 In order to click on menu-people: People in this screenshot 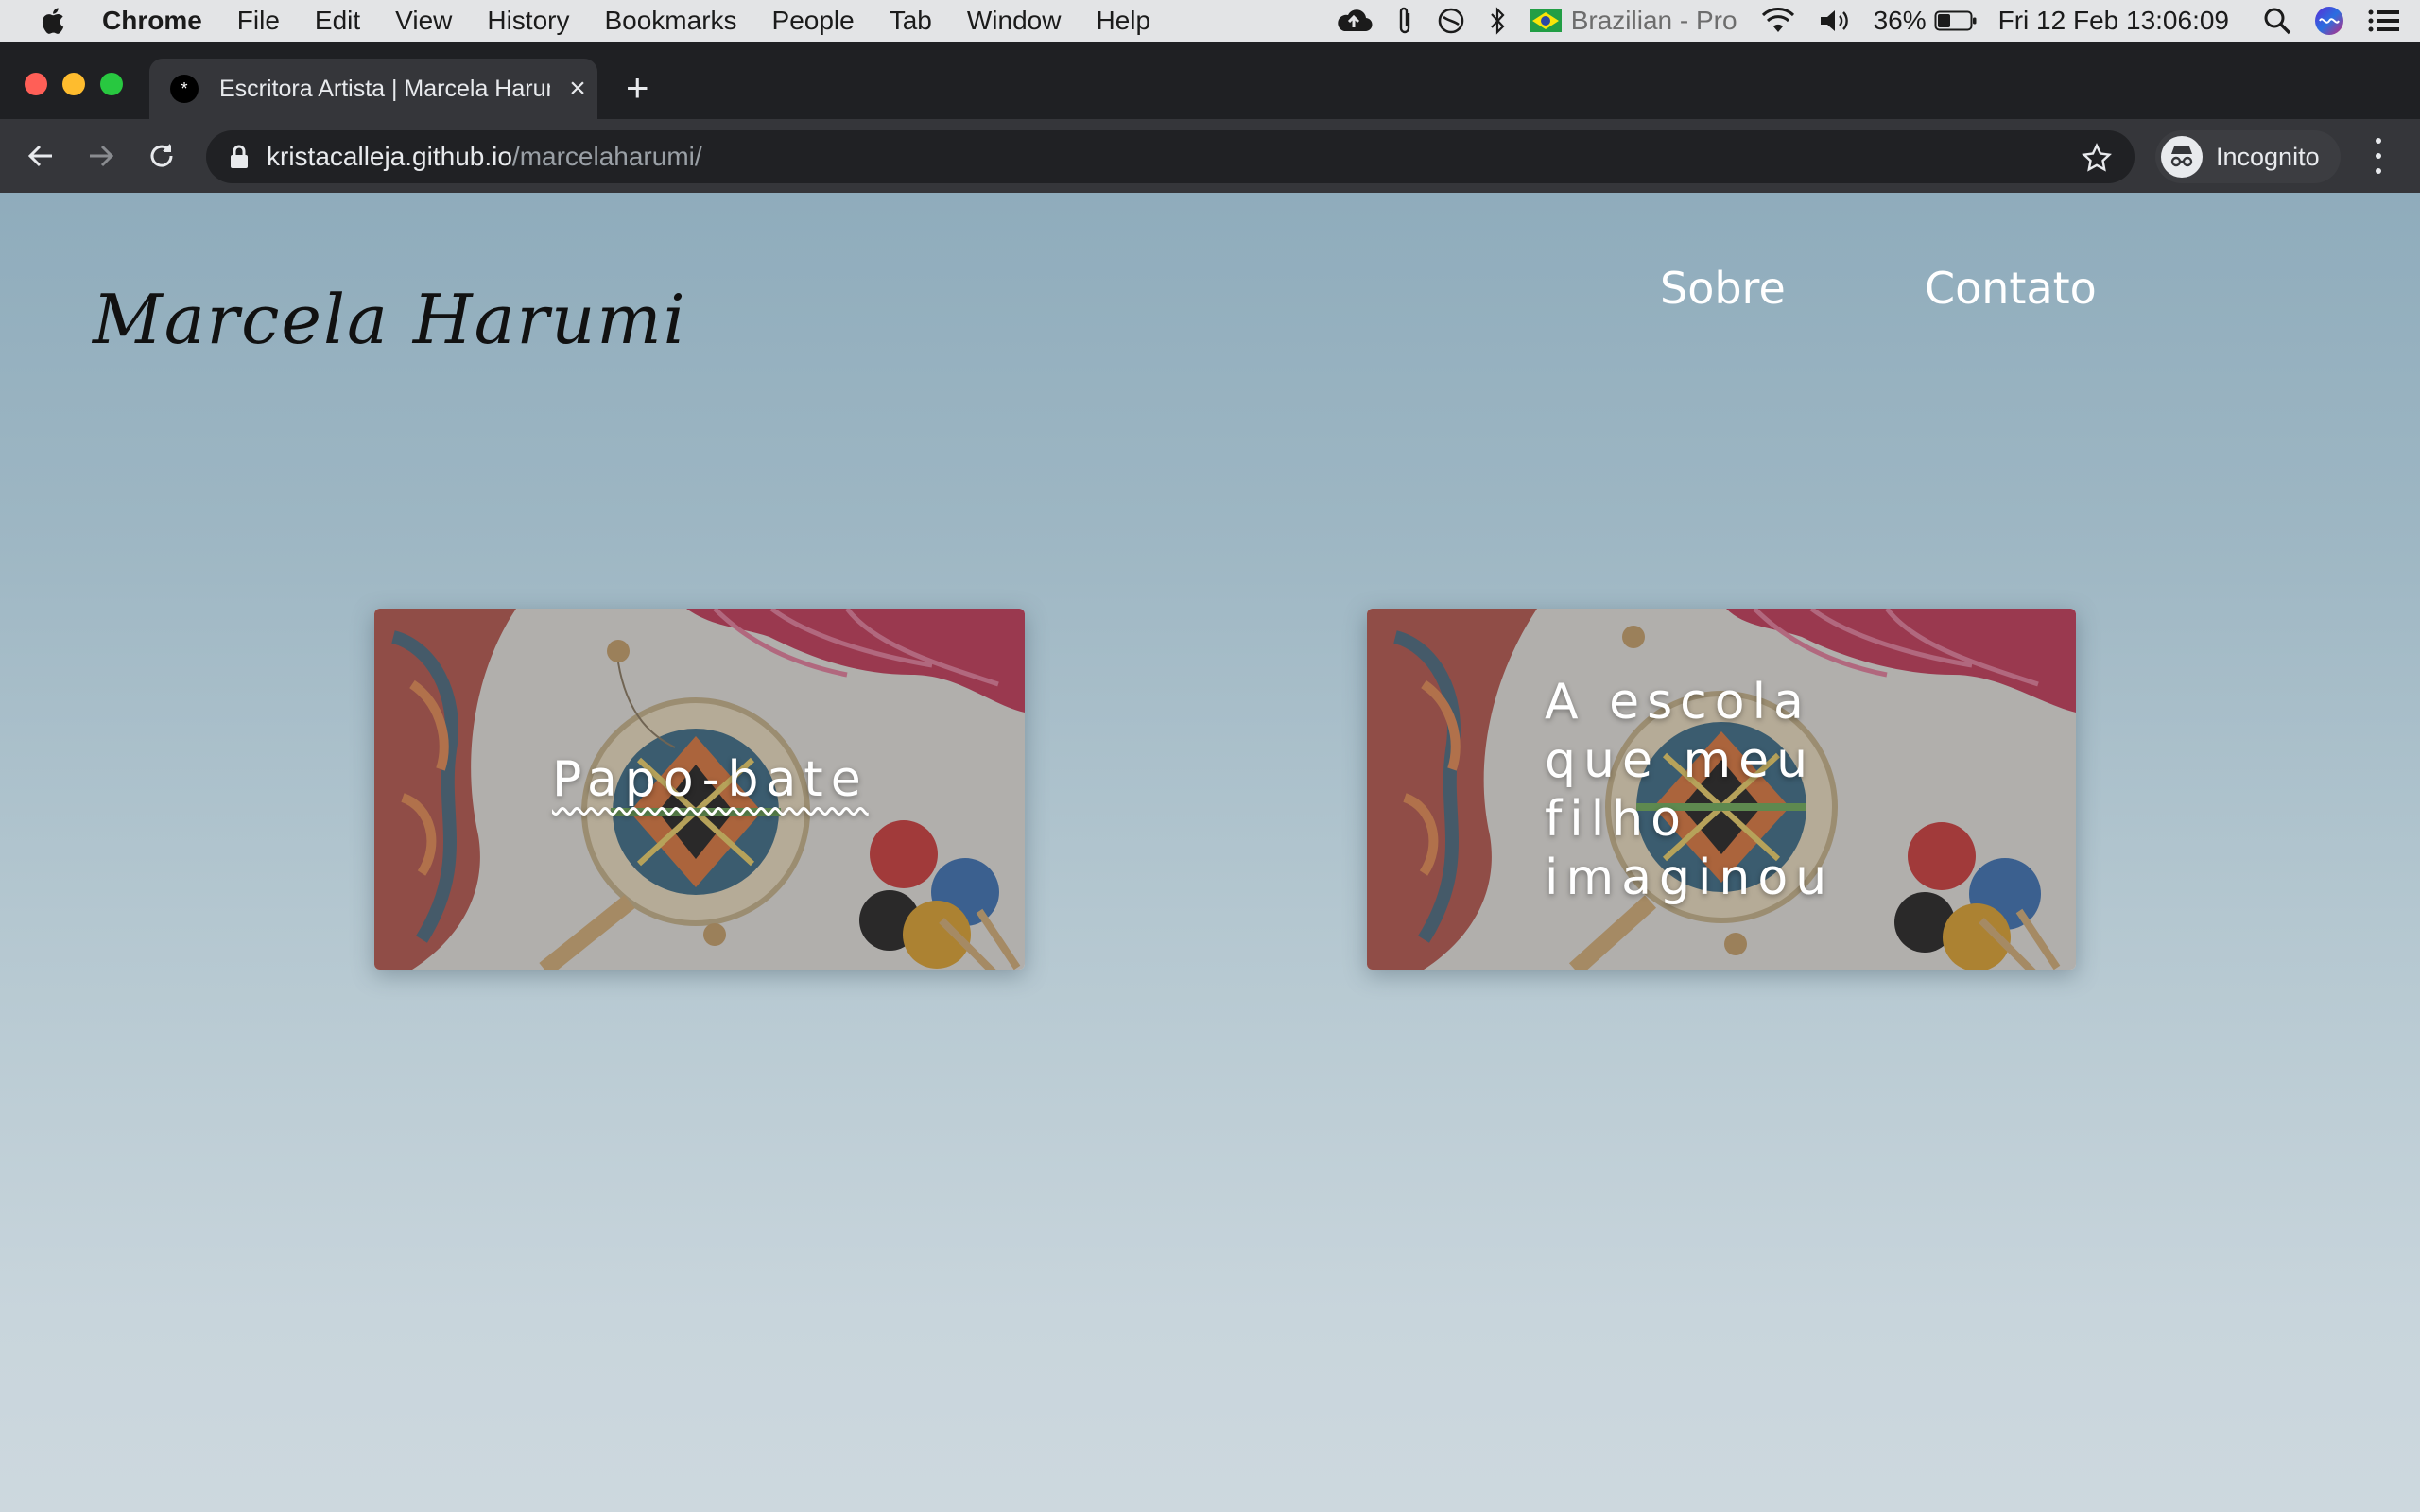, I will do `click(813, 21)`.